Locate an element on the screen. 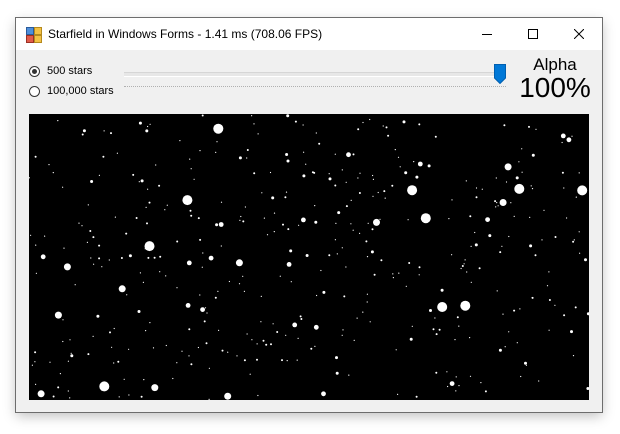  close-icon is located at coordinates (579, 34).